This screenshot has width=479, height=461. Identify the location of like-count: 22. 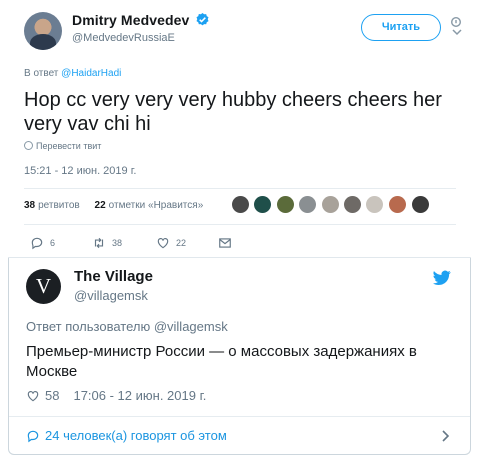
(181, 243).